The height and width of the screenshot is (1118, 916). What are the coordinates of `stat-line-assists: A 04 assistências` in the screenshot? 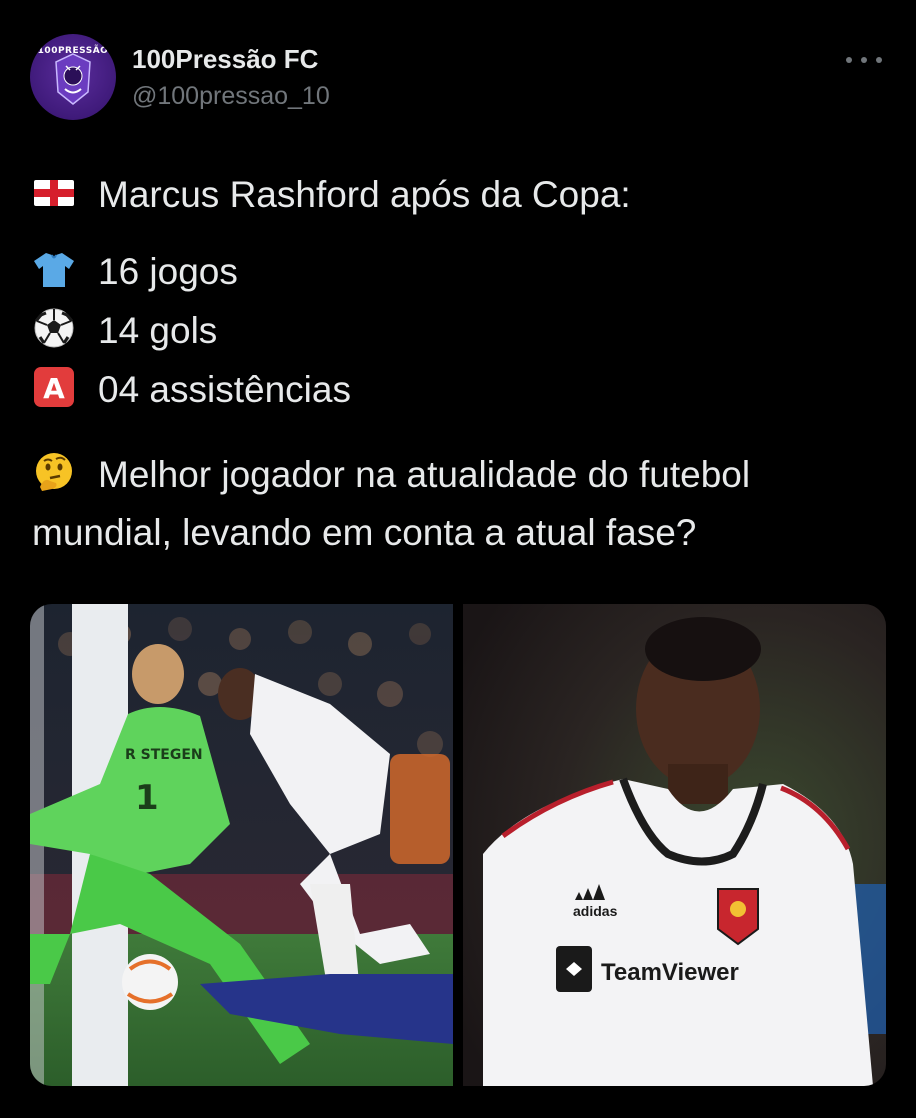 It's located at (191, 389).